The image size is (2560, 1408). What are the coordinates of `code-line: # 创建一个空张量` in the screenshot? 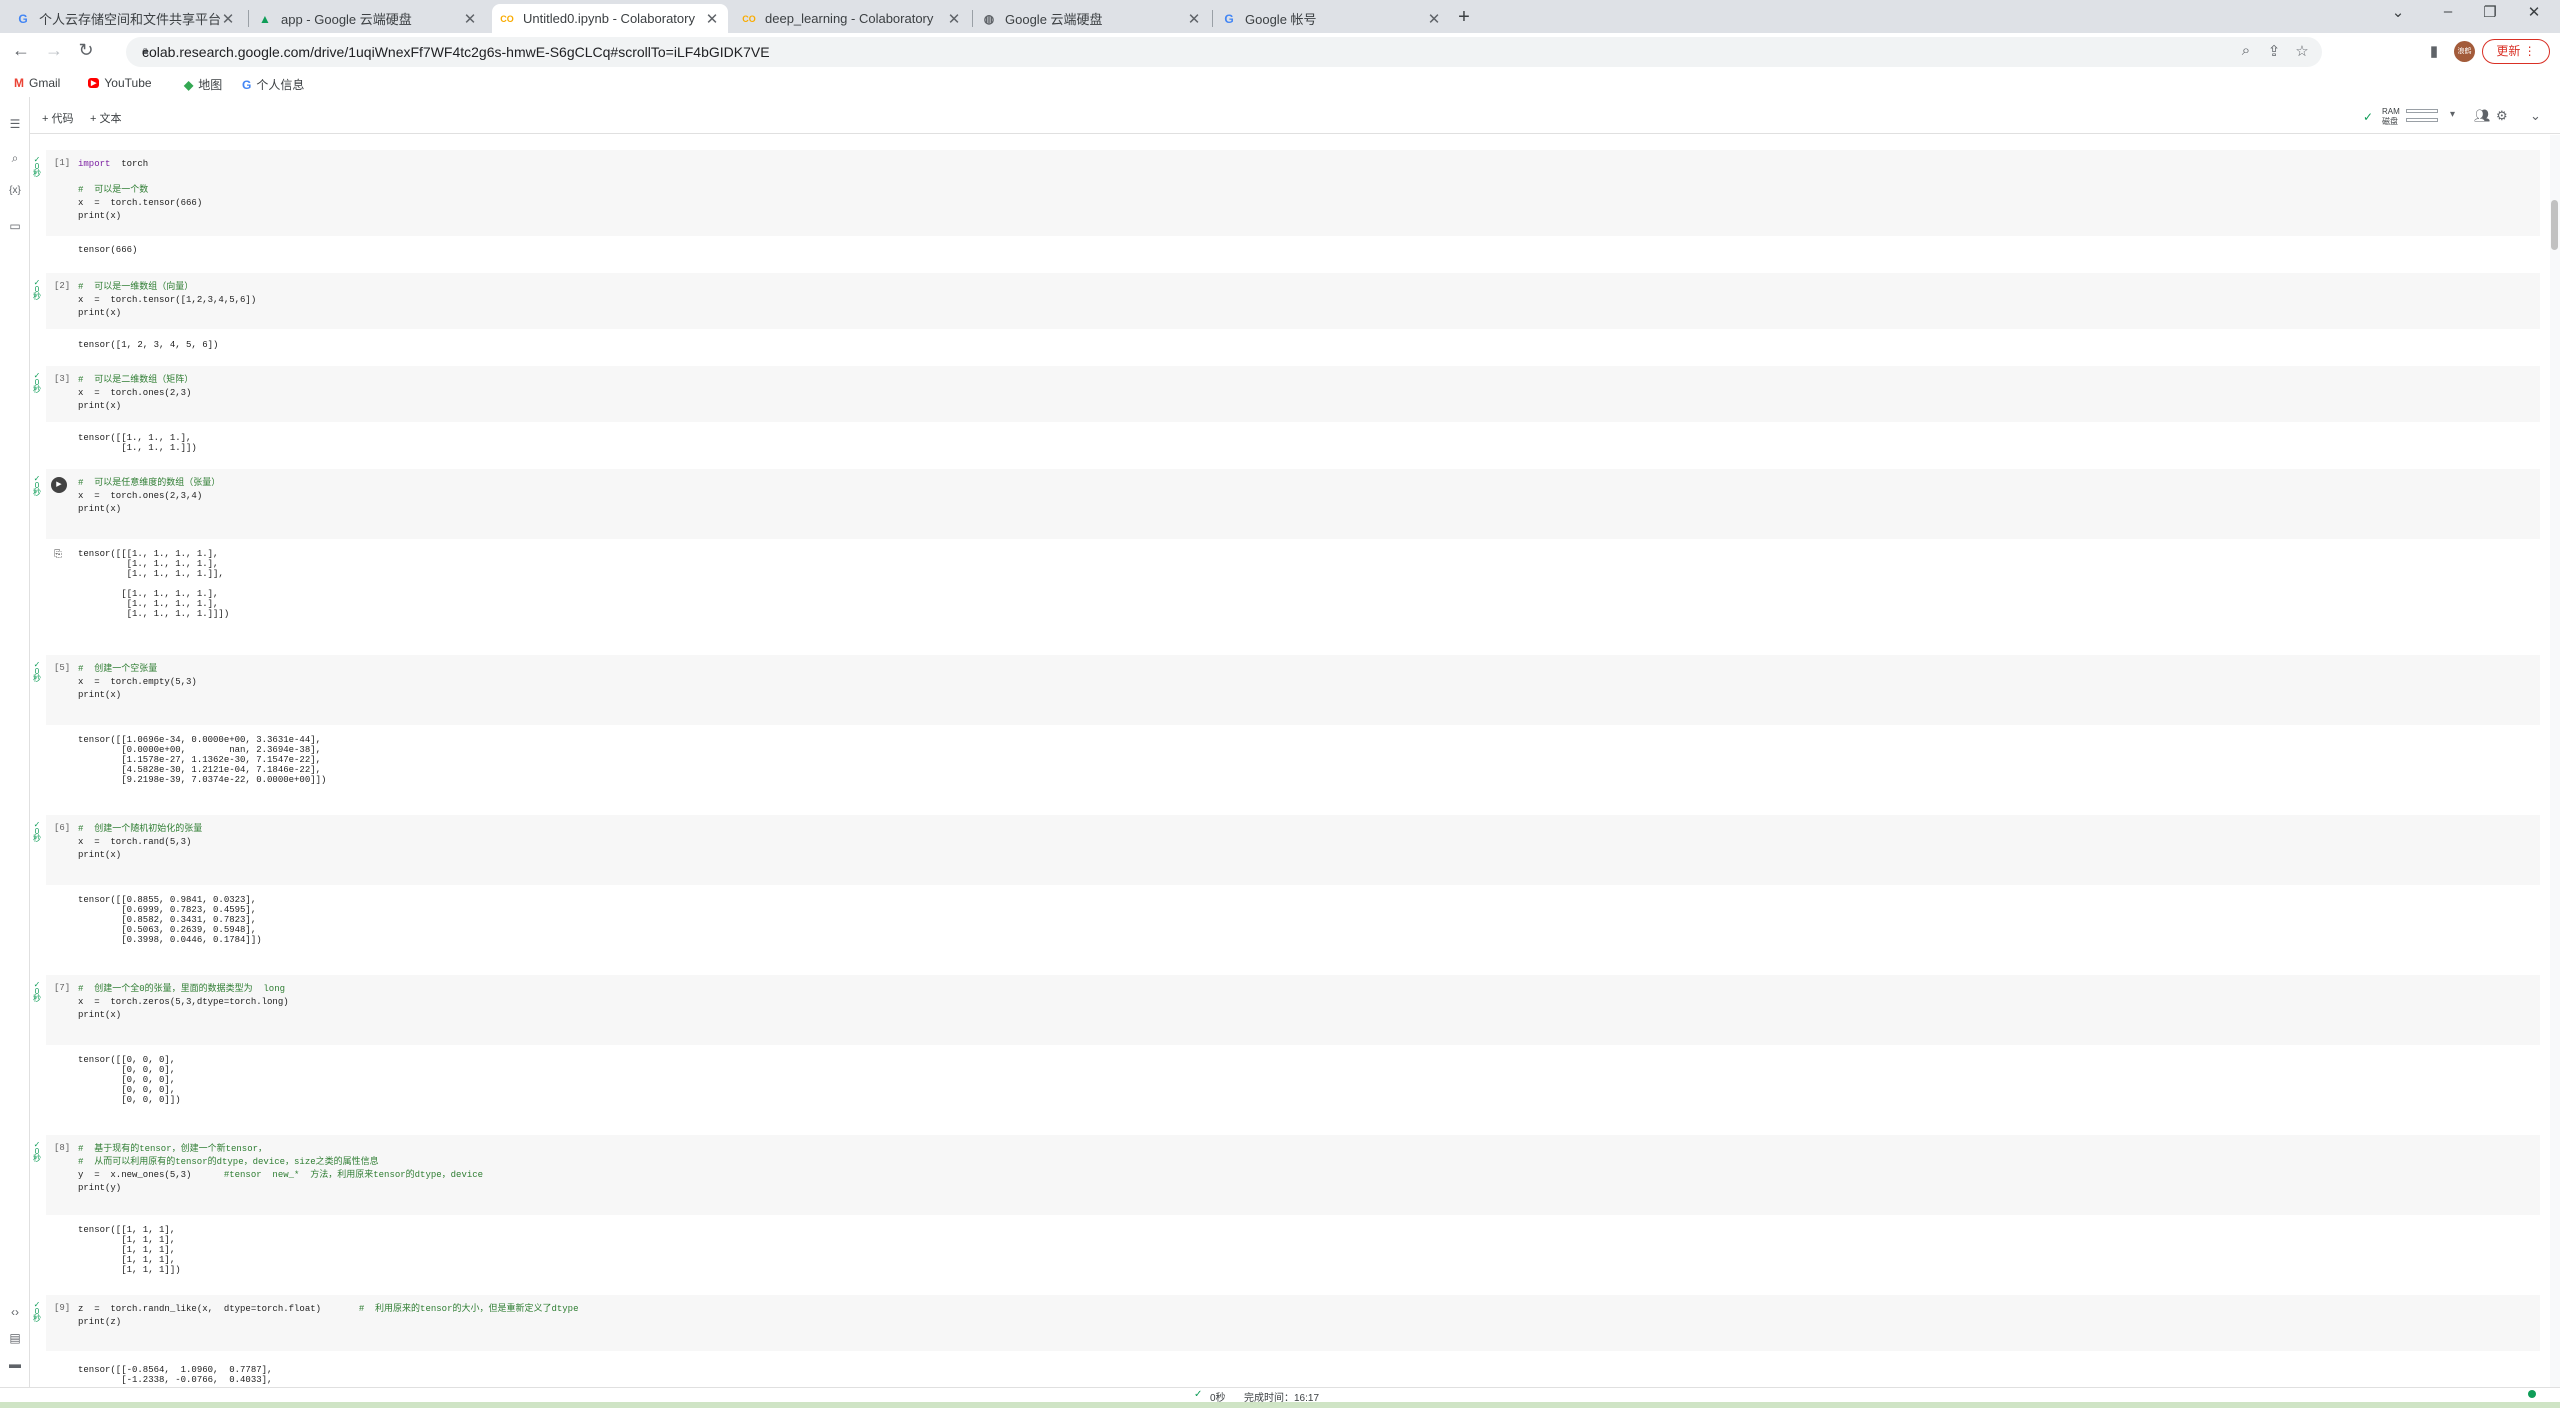 It's located at (117, 669).